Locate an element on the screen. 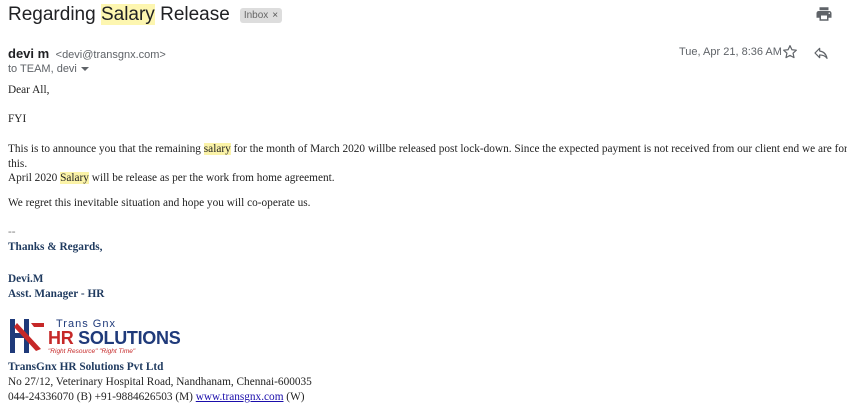 This screenshot has width=847, height=413. sender-info: devi m <devi@transgnx.com> is located at coordinates (87, 54).